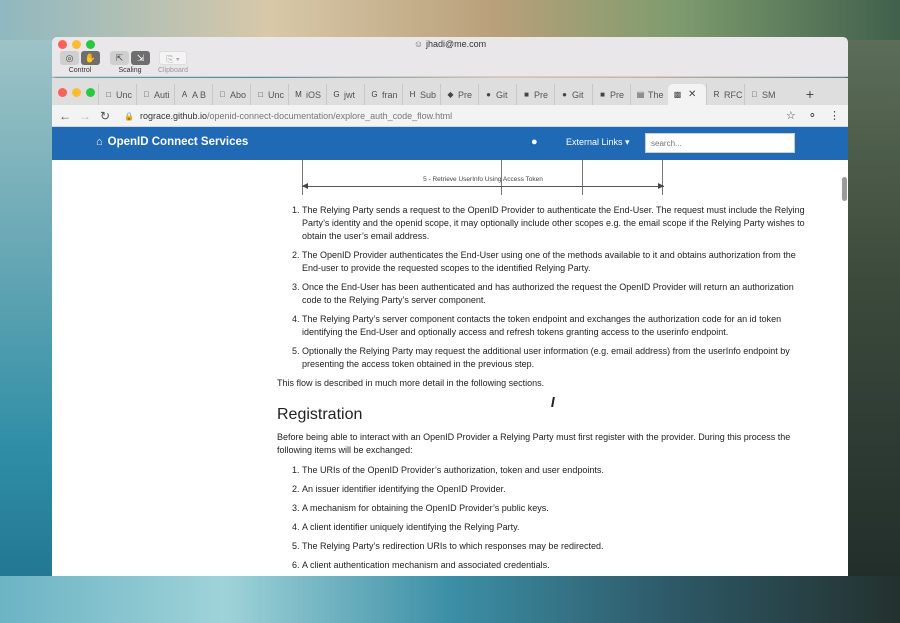  Describe the element at coordinates (383, 94) in the screenshot. I see `browser-tab: Gfran` at that location.